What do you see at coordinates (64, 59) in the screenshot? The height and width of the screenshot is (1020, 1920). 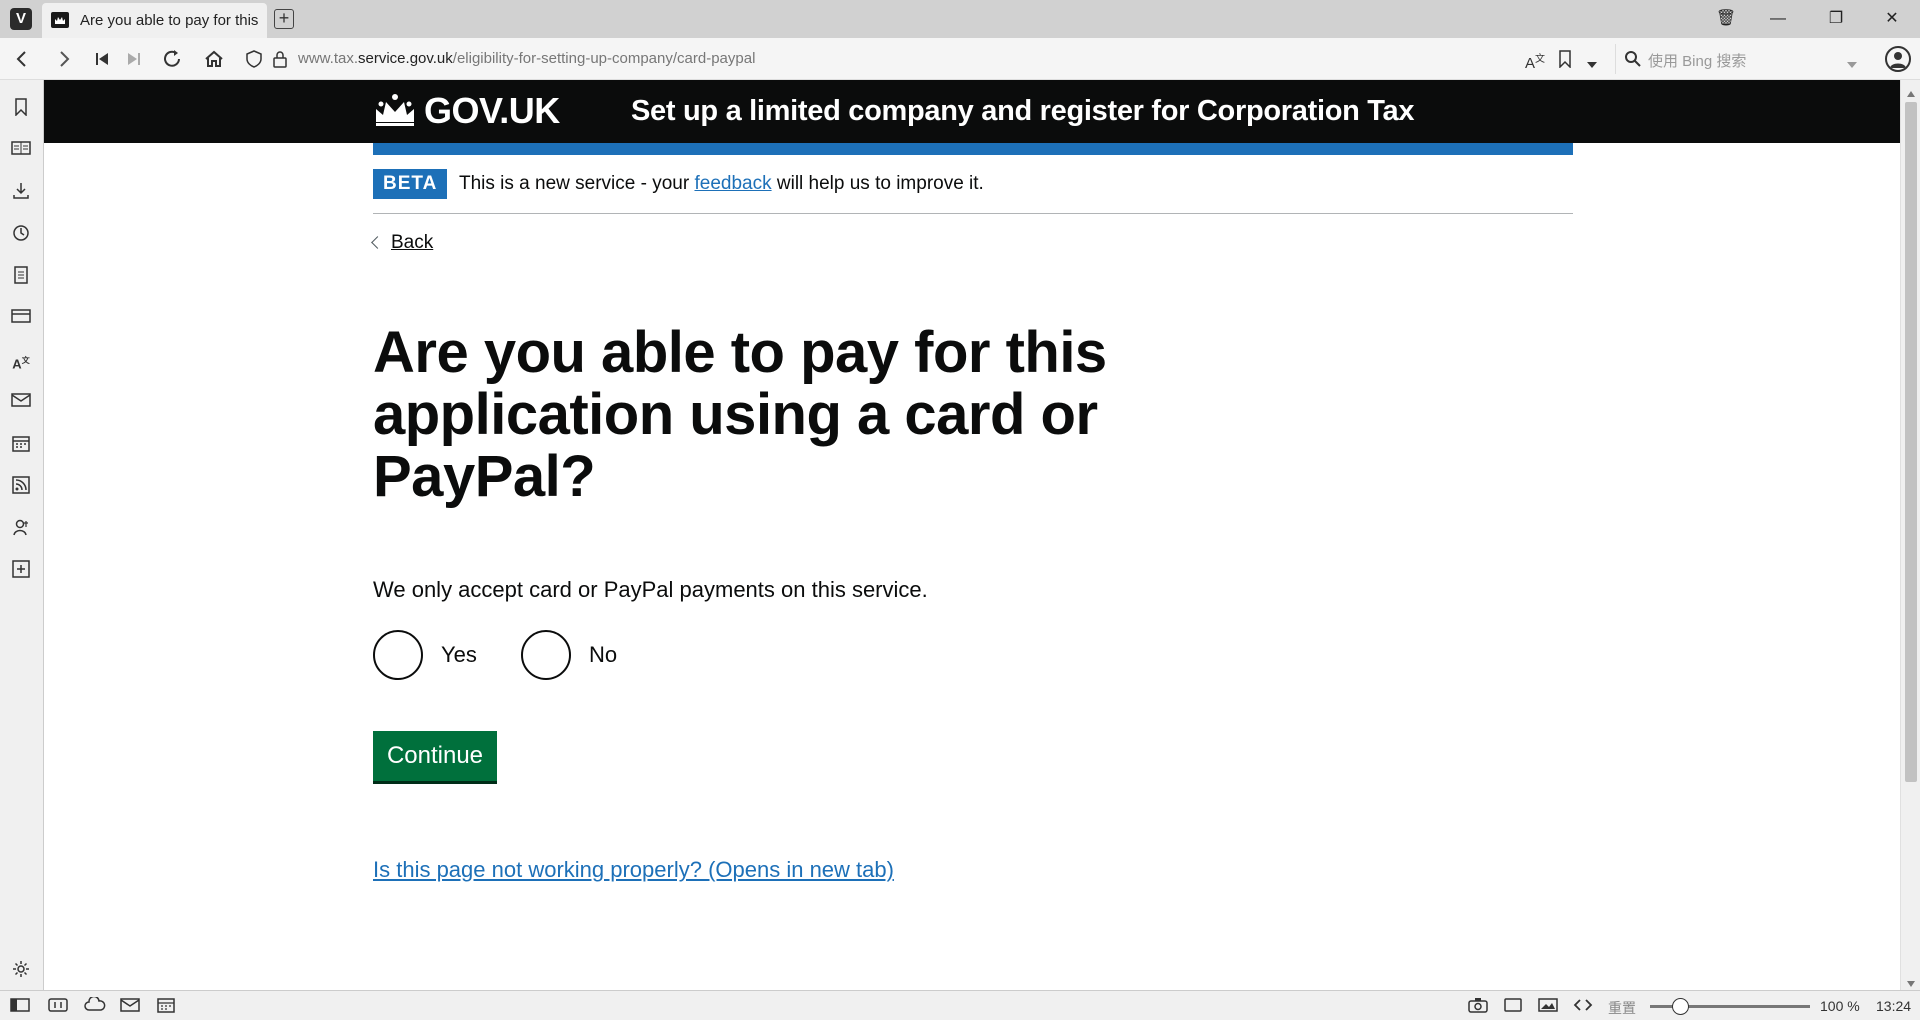 I see `forward-nav-icon` at bounding box center [64, 59].